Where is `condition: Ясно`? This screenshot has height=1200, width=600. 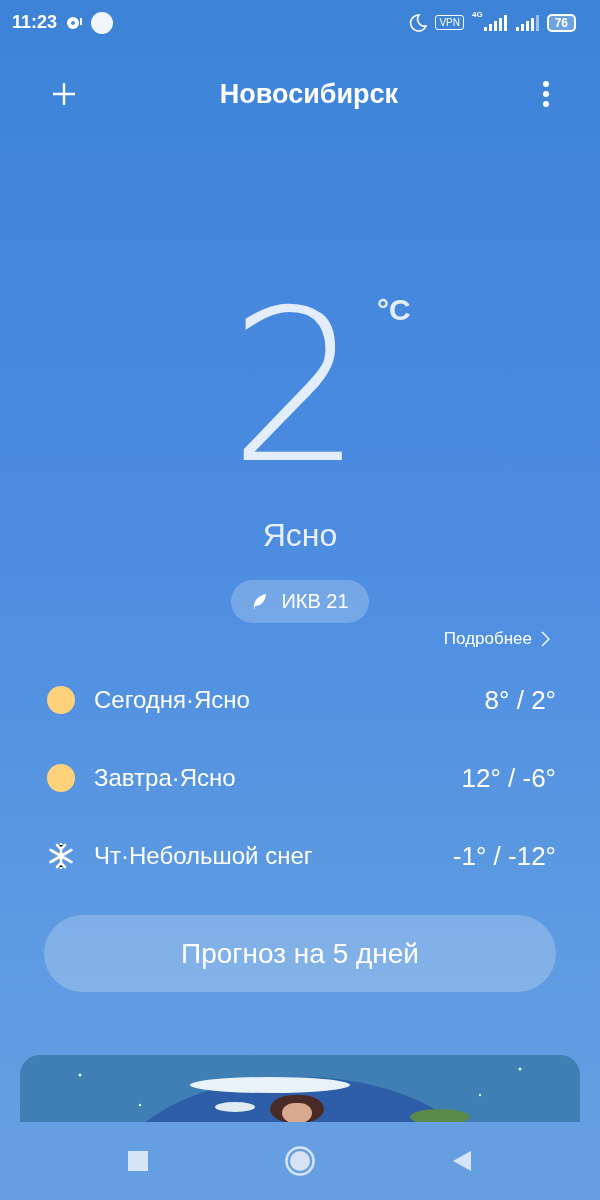 condition: Ясно is located at coordinates (300, 536).